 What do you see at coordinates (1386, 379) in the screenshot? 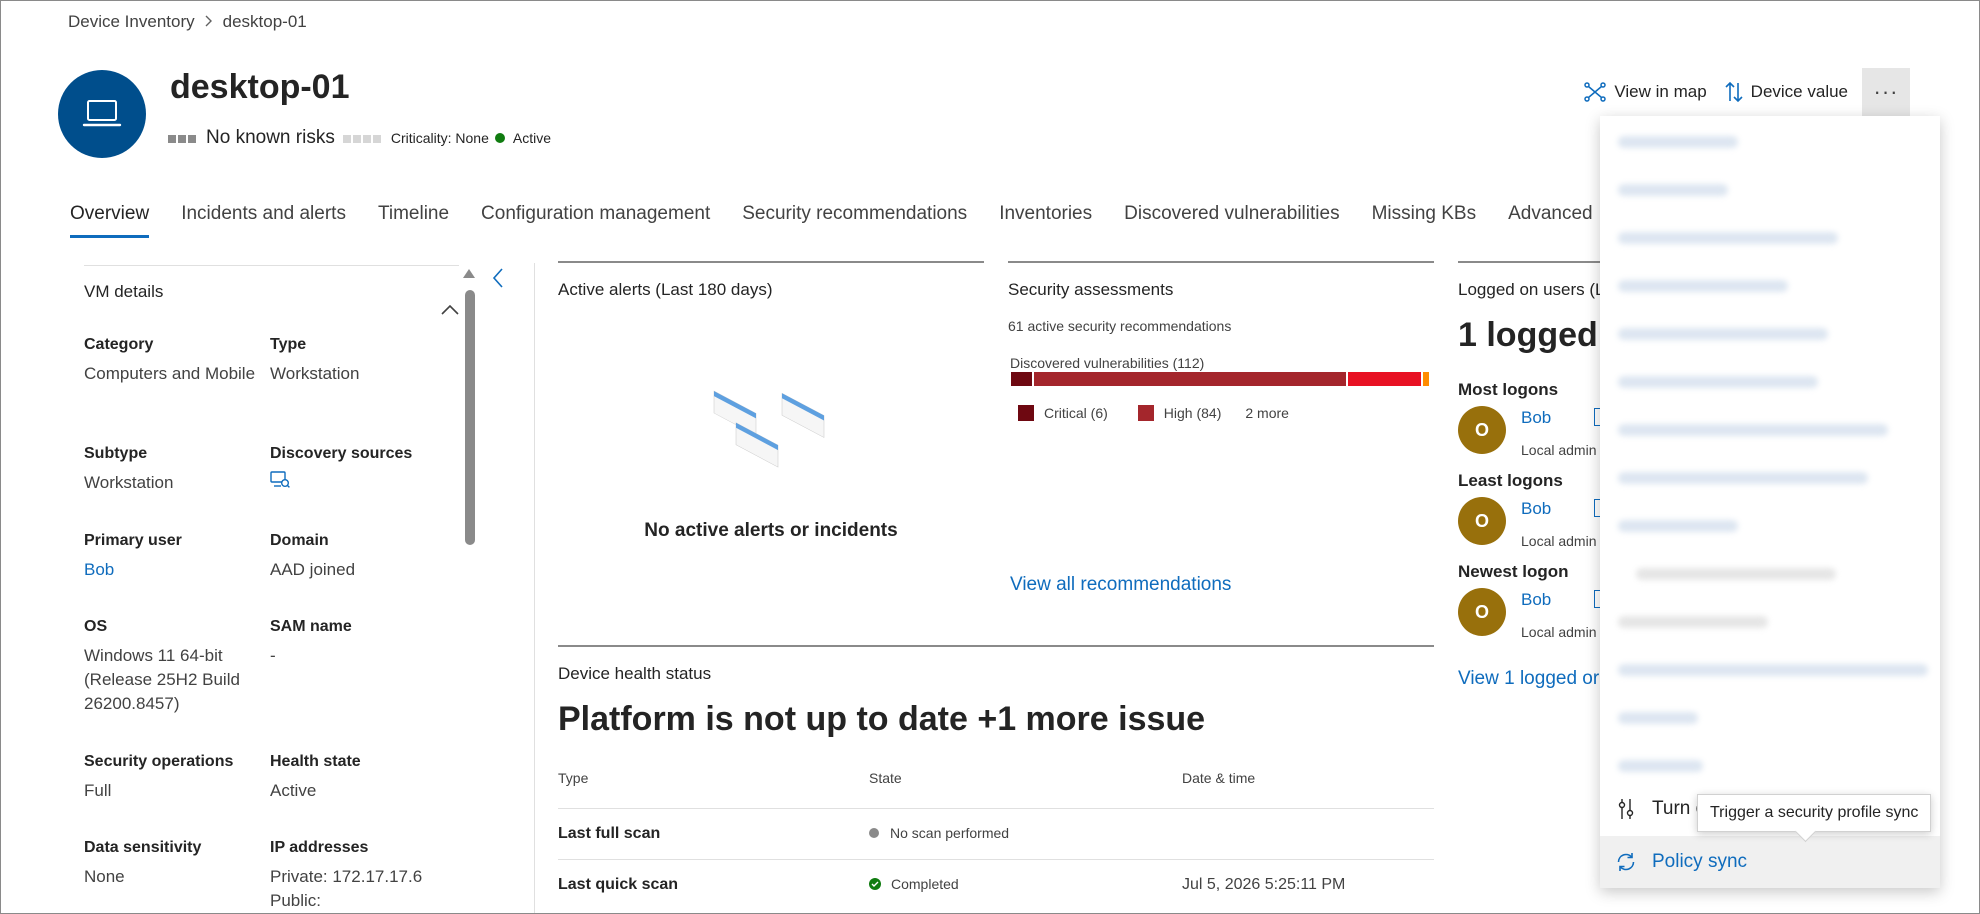
I see `vuln-segment-medium` at bounding box center [1386, 379].